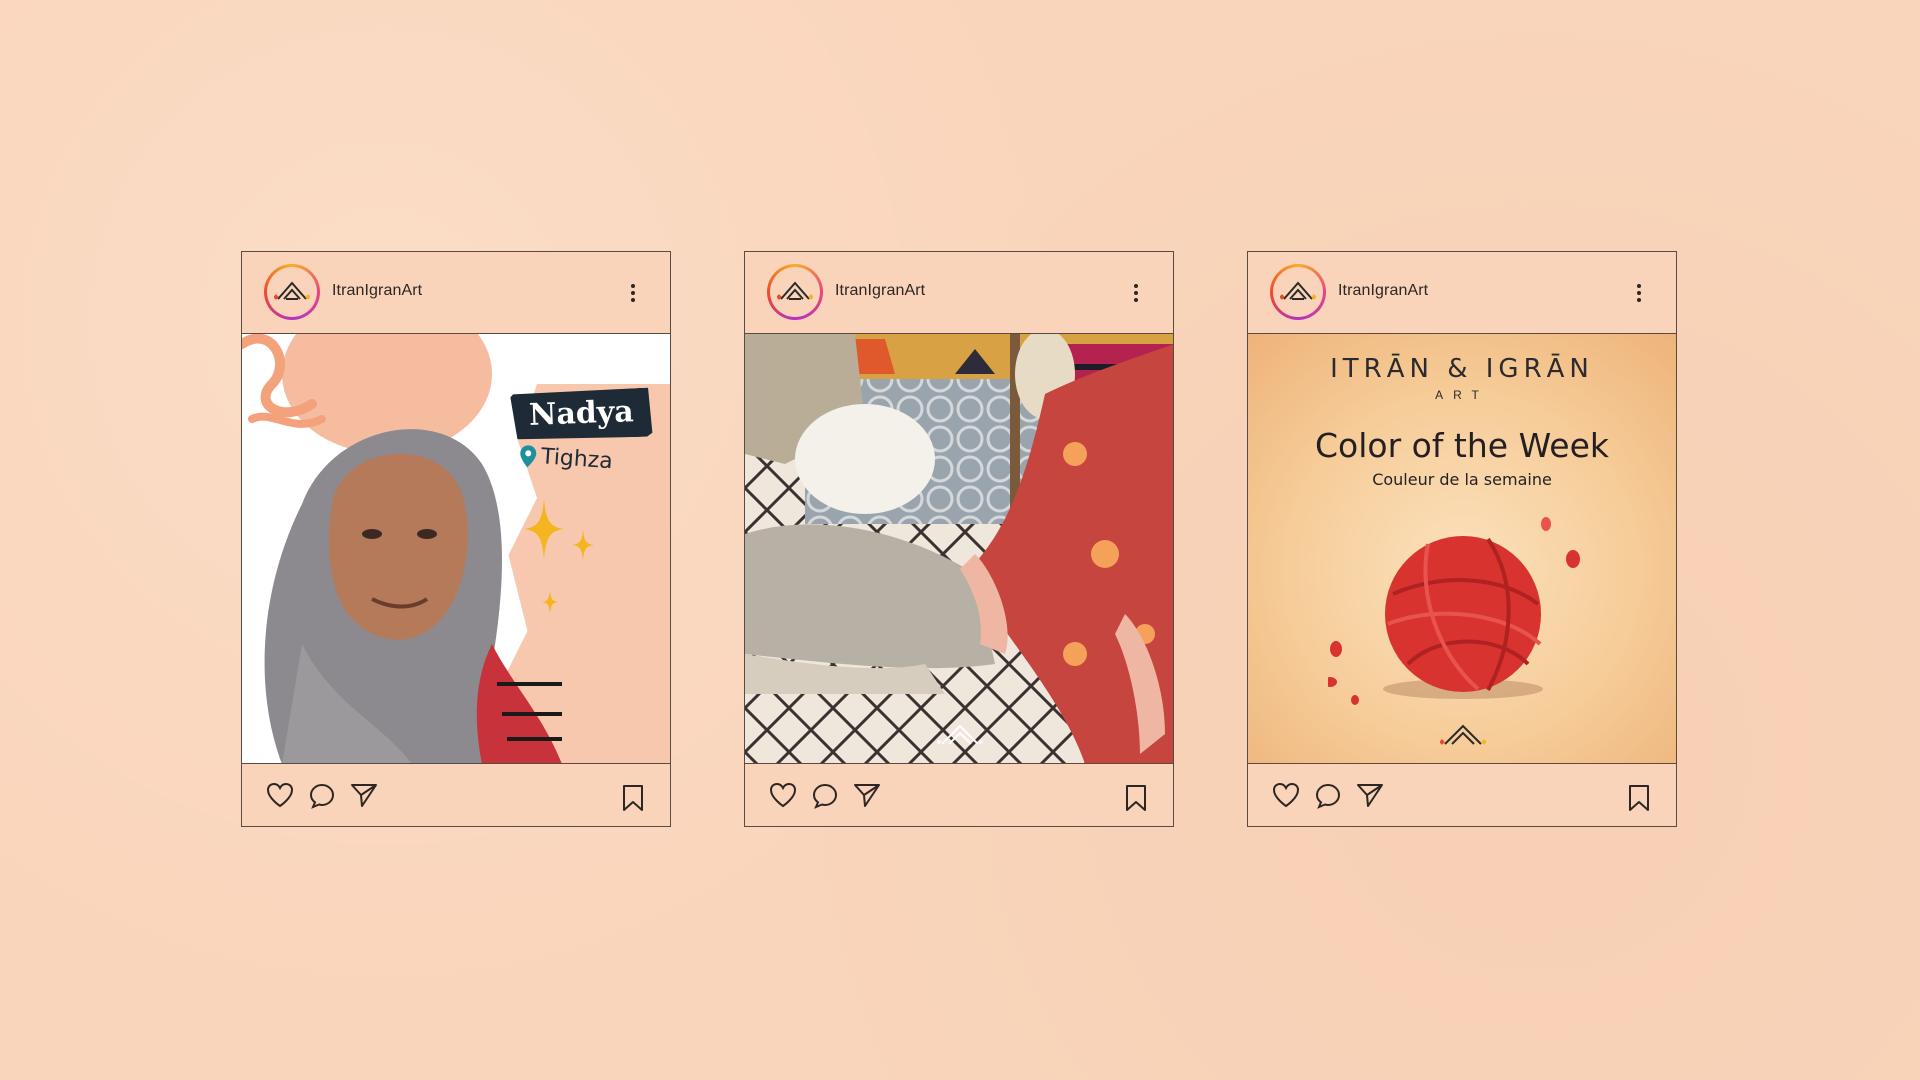  I want to click on yarn-ball-image, so click(1454, 611).